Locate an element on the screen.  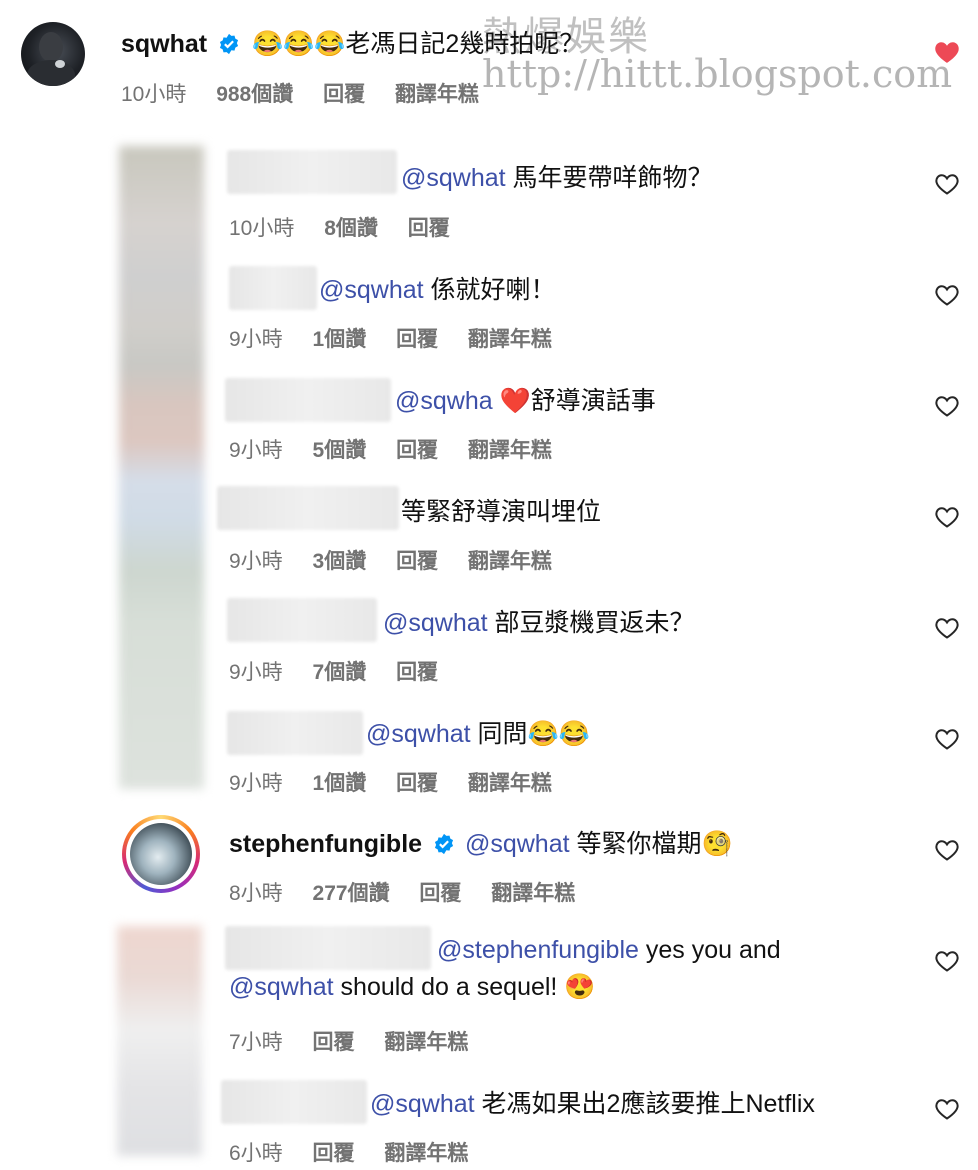
reply-header: stephenfungible @sqwhat 等緊你檔期🧐 is located at coordinates (481, 842).